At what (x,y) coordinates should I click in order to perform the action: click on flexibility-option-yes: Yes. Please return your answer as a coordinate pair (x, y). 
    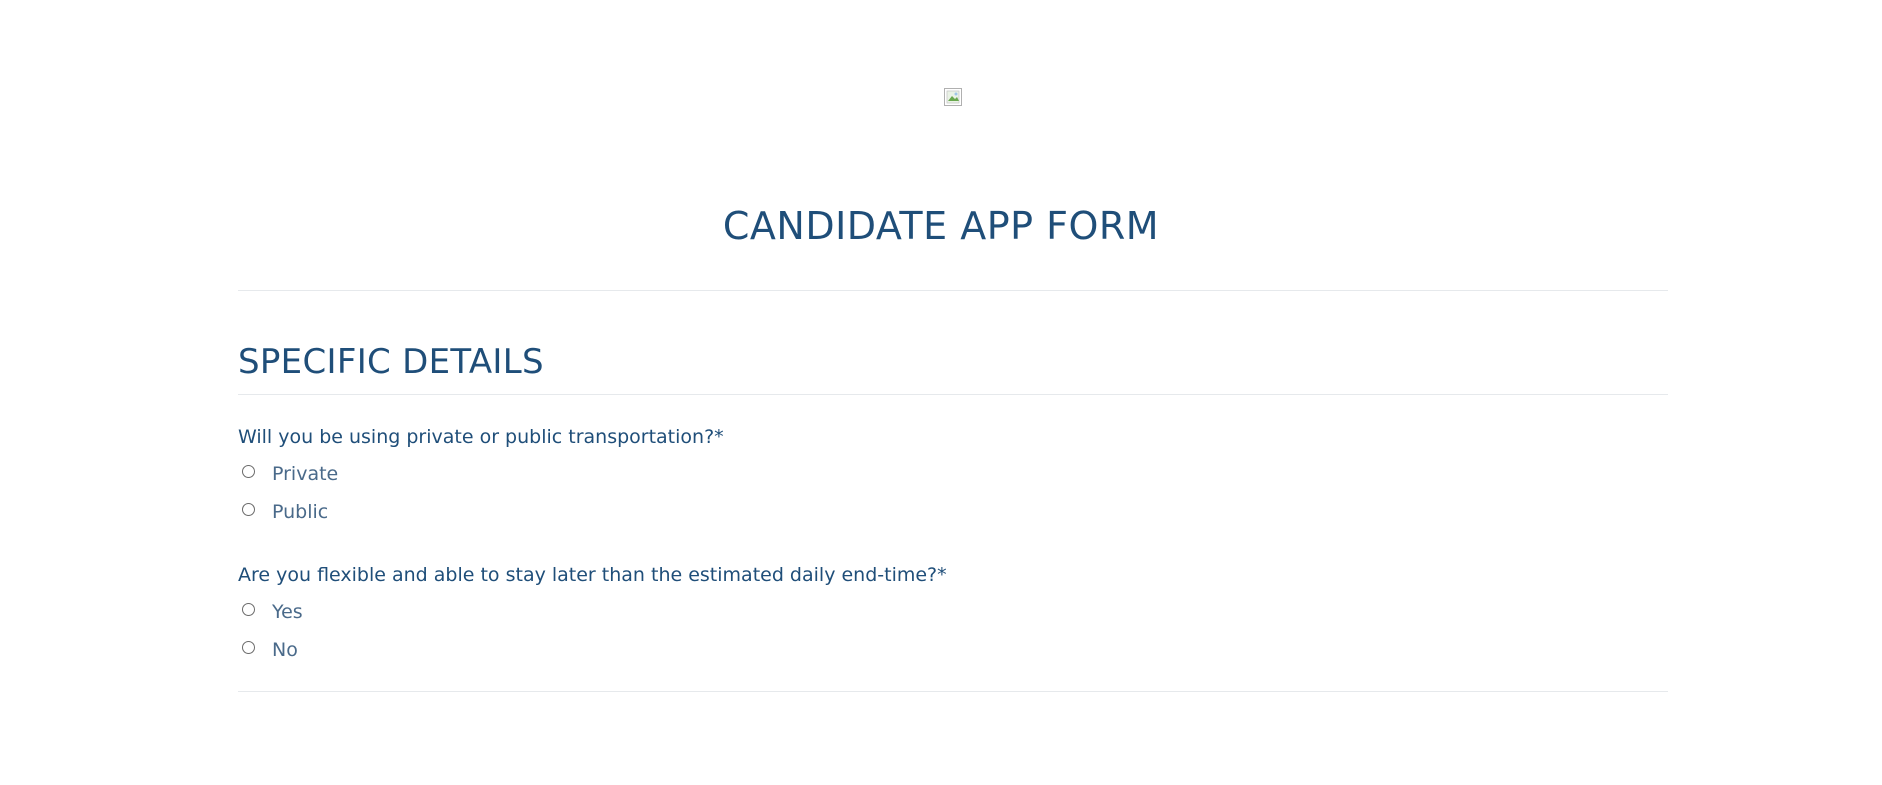
    Looking at the image, I should click on (272, 612).